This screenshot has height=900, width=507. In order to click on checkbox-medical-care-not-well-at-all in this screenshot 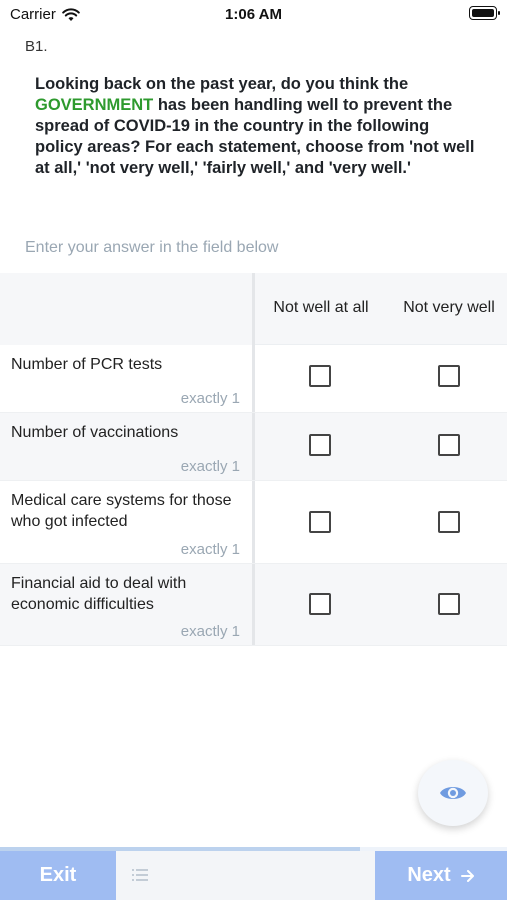, I will do `click(320, 522)`.